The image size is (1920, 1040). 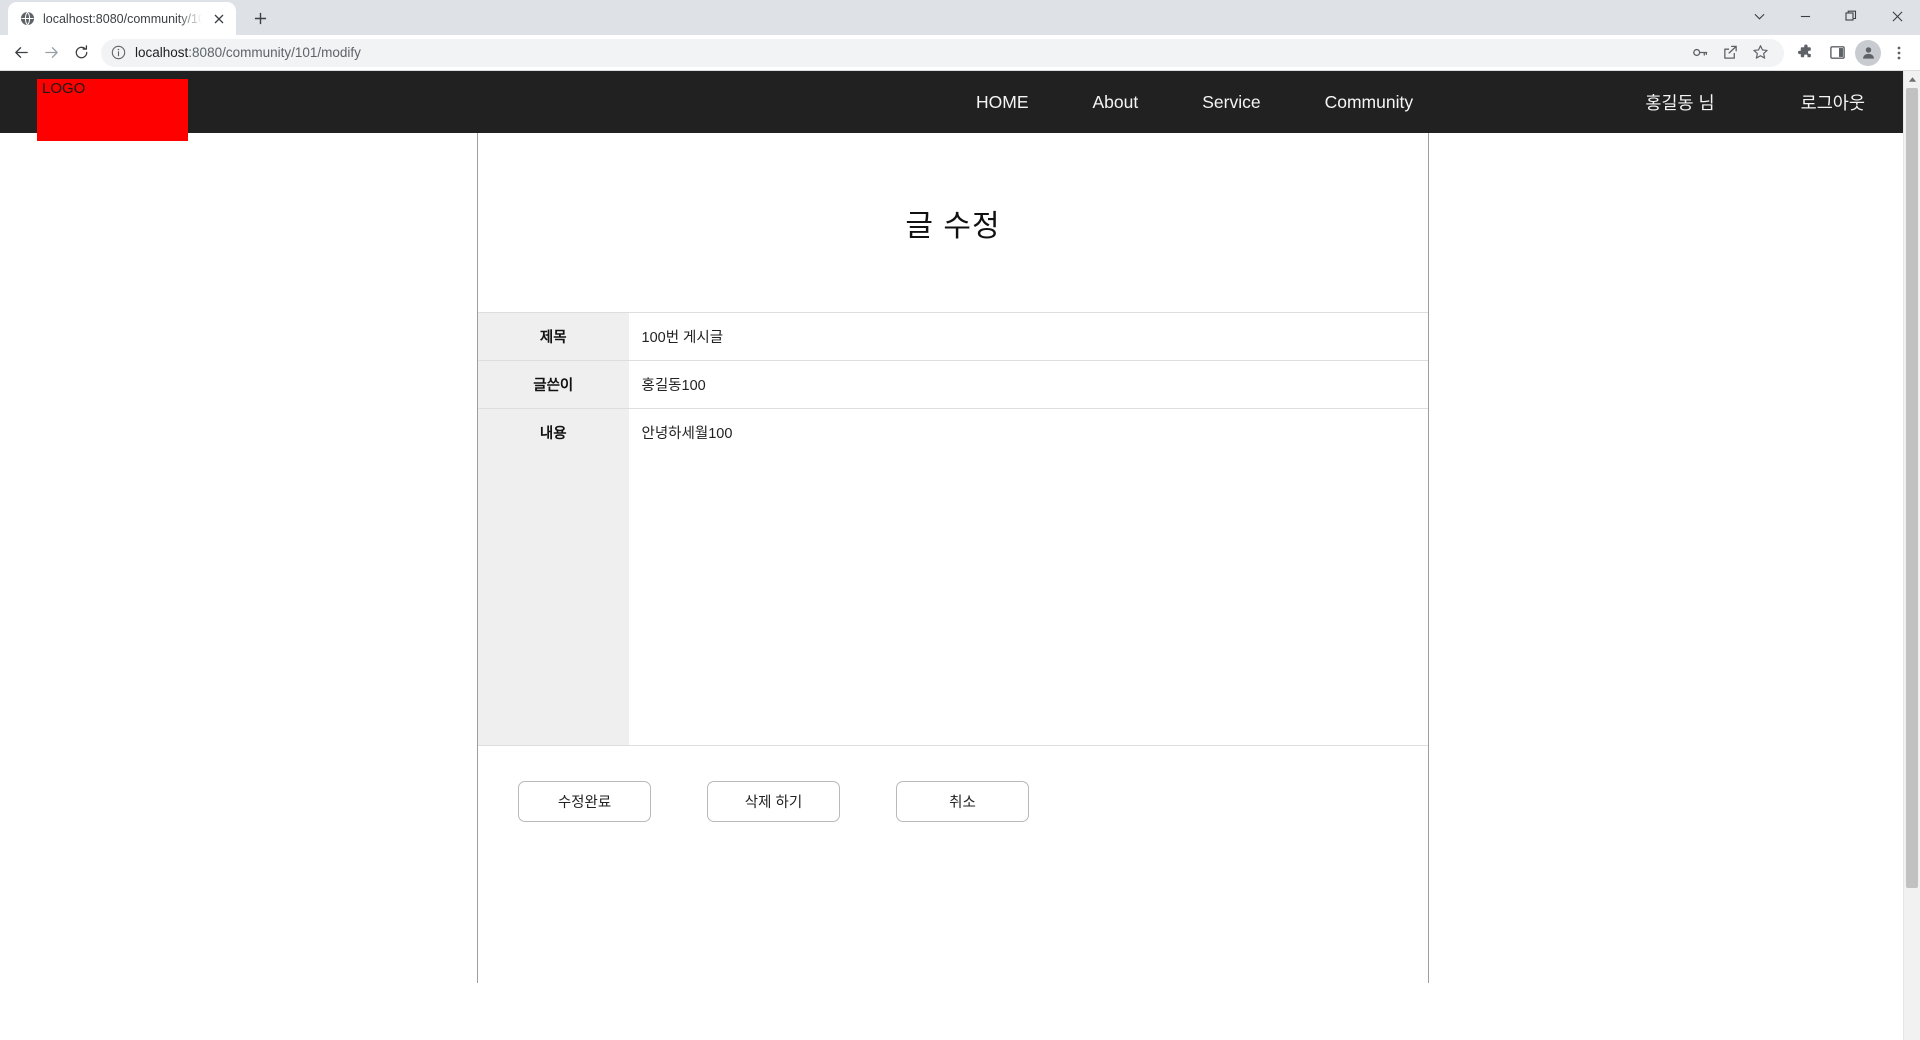 What do you see at coordinates (1369, 102) in the screenshot?
I see `nav-link-community: Community` at bounding box center [1369, 102].